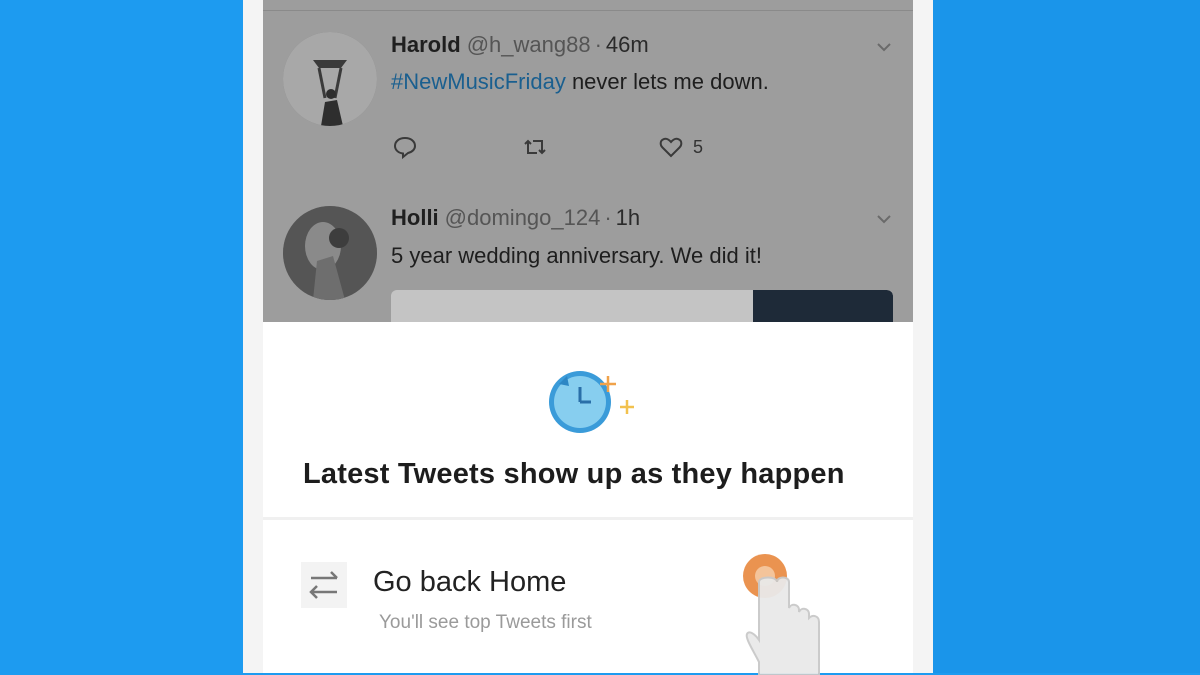 The height and width of the screenshot is (675, 1200). Describe the element at coordinates (485, 622) in the screenshot. I see `option-sublabel: You'll see top Tweets first` at that location.